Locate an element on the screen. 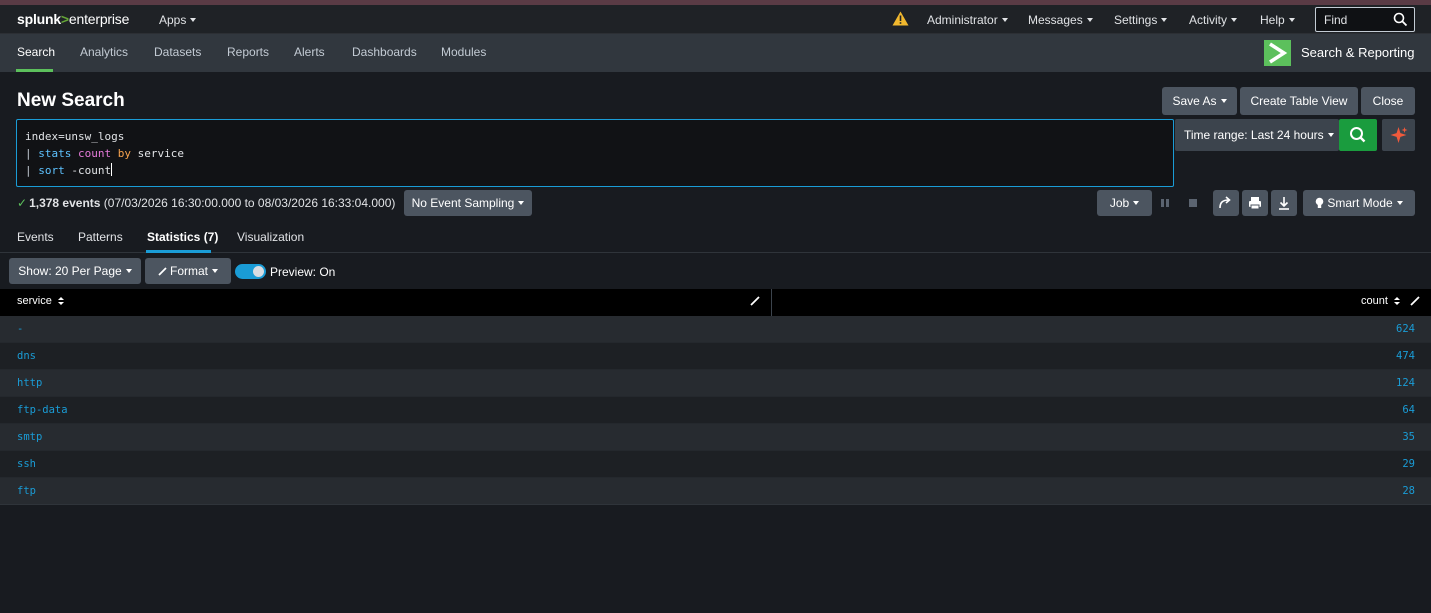  time-range-picker: Time range: Last 24 hours is located at coordinates (1257, 135).